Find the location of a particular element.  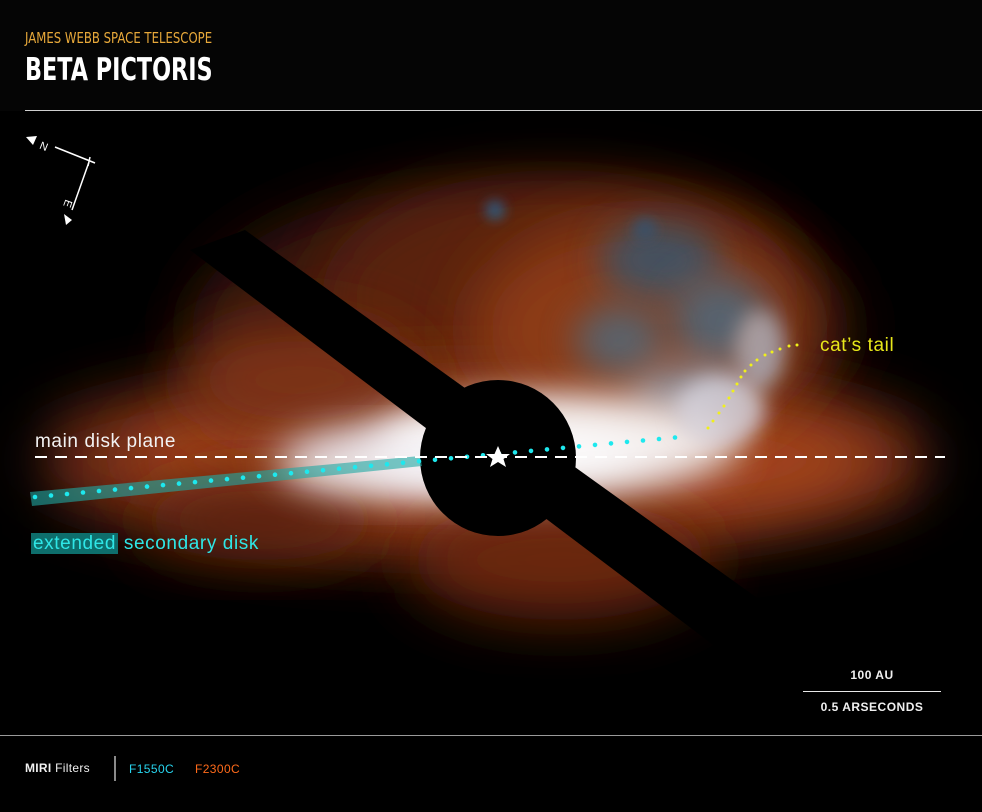

scale-bar is located at coordinates (872, 691).